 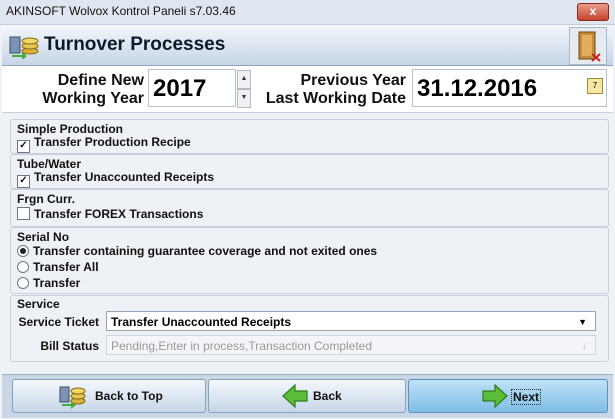 What do you see at coordinates (112, 142) in the screenshot?
I see `option-label: Transfer Production Recipe` at bounding box center [112, 142].